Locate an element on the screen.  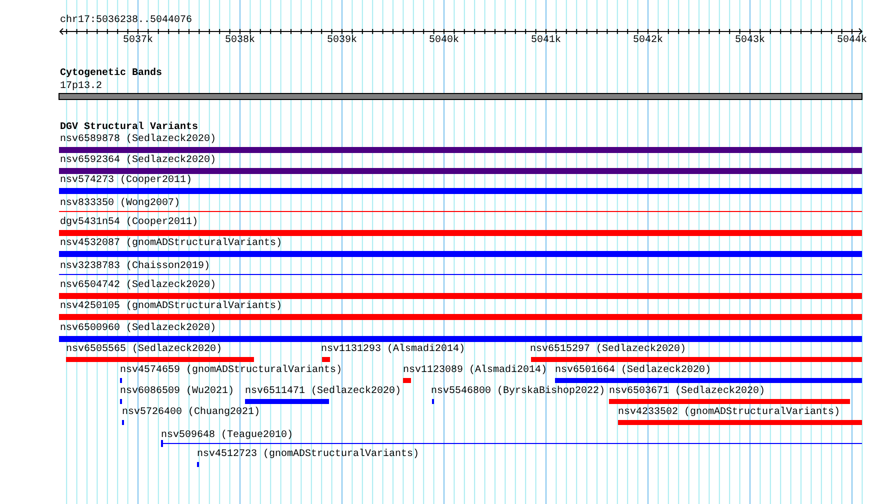
feature-label: nsv5546800 (ByrskaBishop2022) is located at coordinates (518, 391).